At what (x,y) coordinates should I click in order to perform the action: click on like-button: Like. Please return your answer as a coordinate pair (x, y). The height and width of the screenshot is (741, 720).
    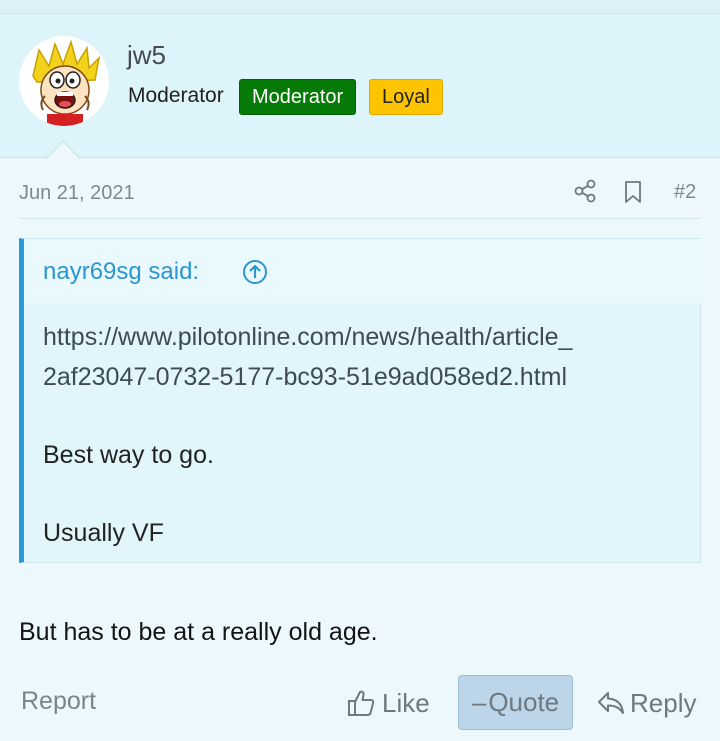
    Looking at the image, I should click on (388, 703).